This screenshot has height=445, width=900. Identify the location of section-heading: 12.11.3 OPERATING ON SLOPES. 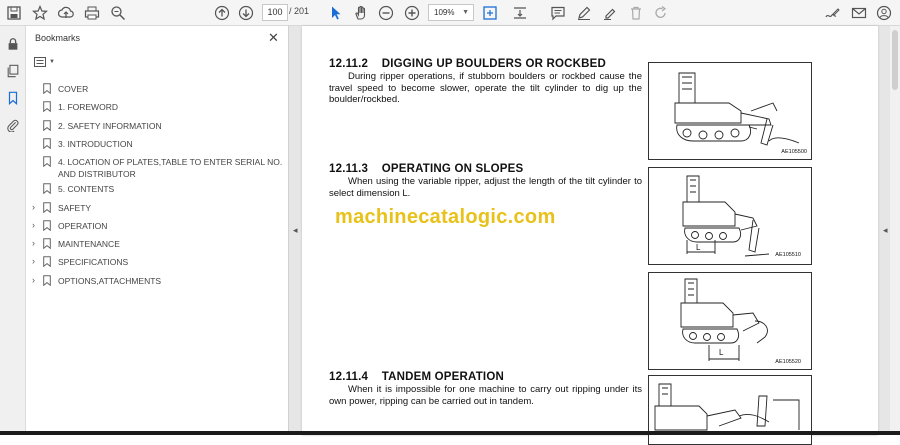
(426, 169).